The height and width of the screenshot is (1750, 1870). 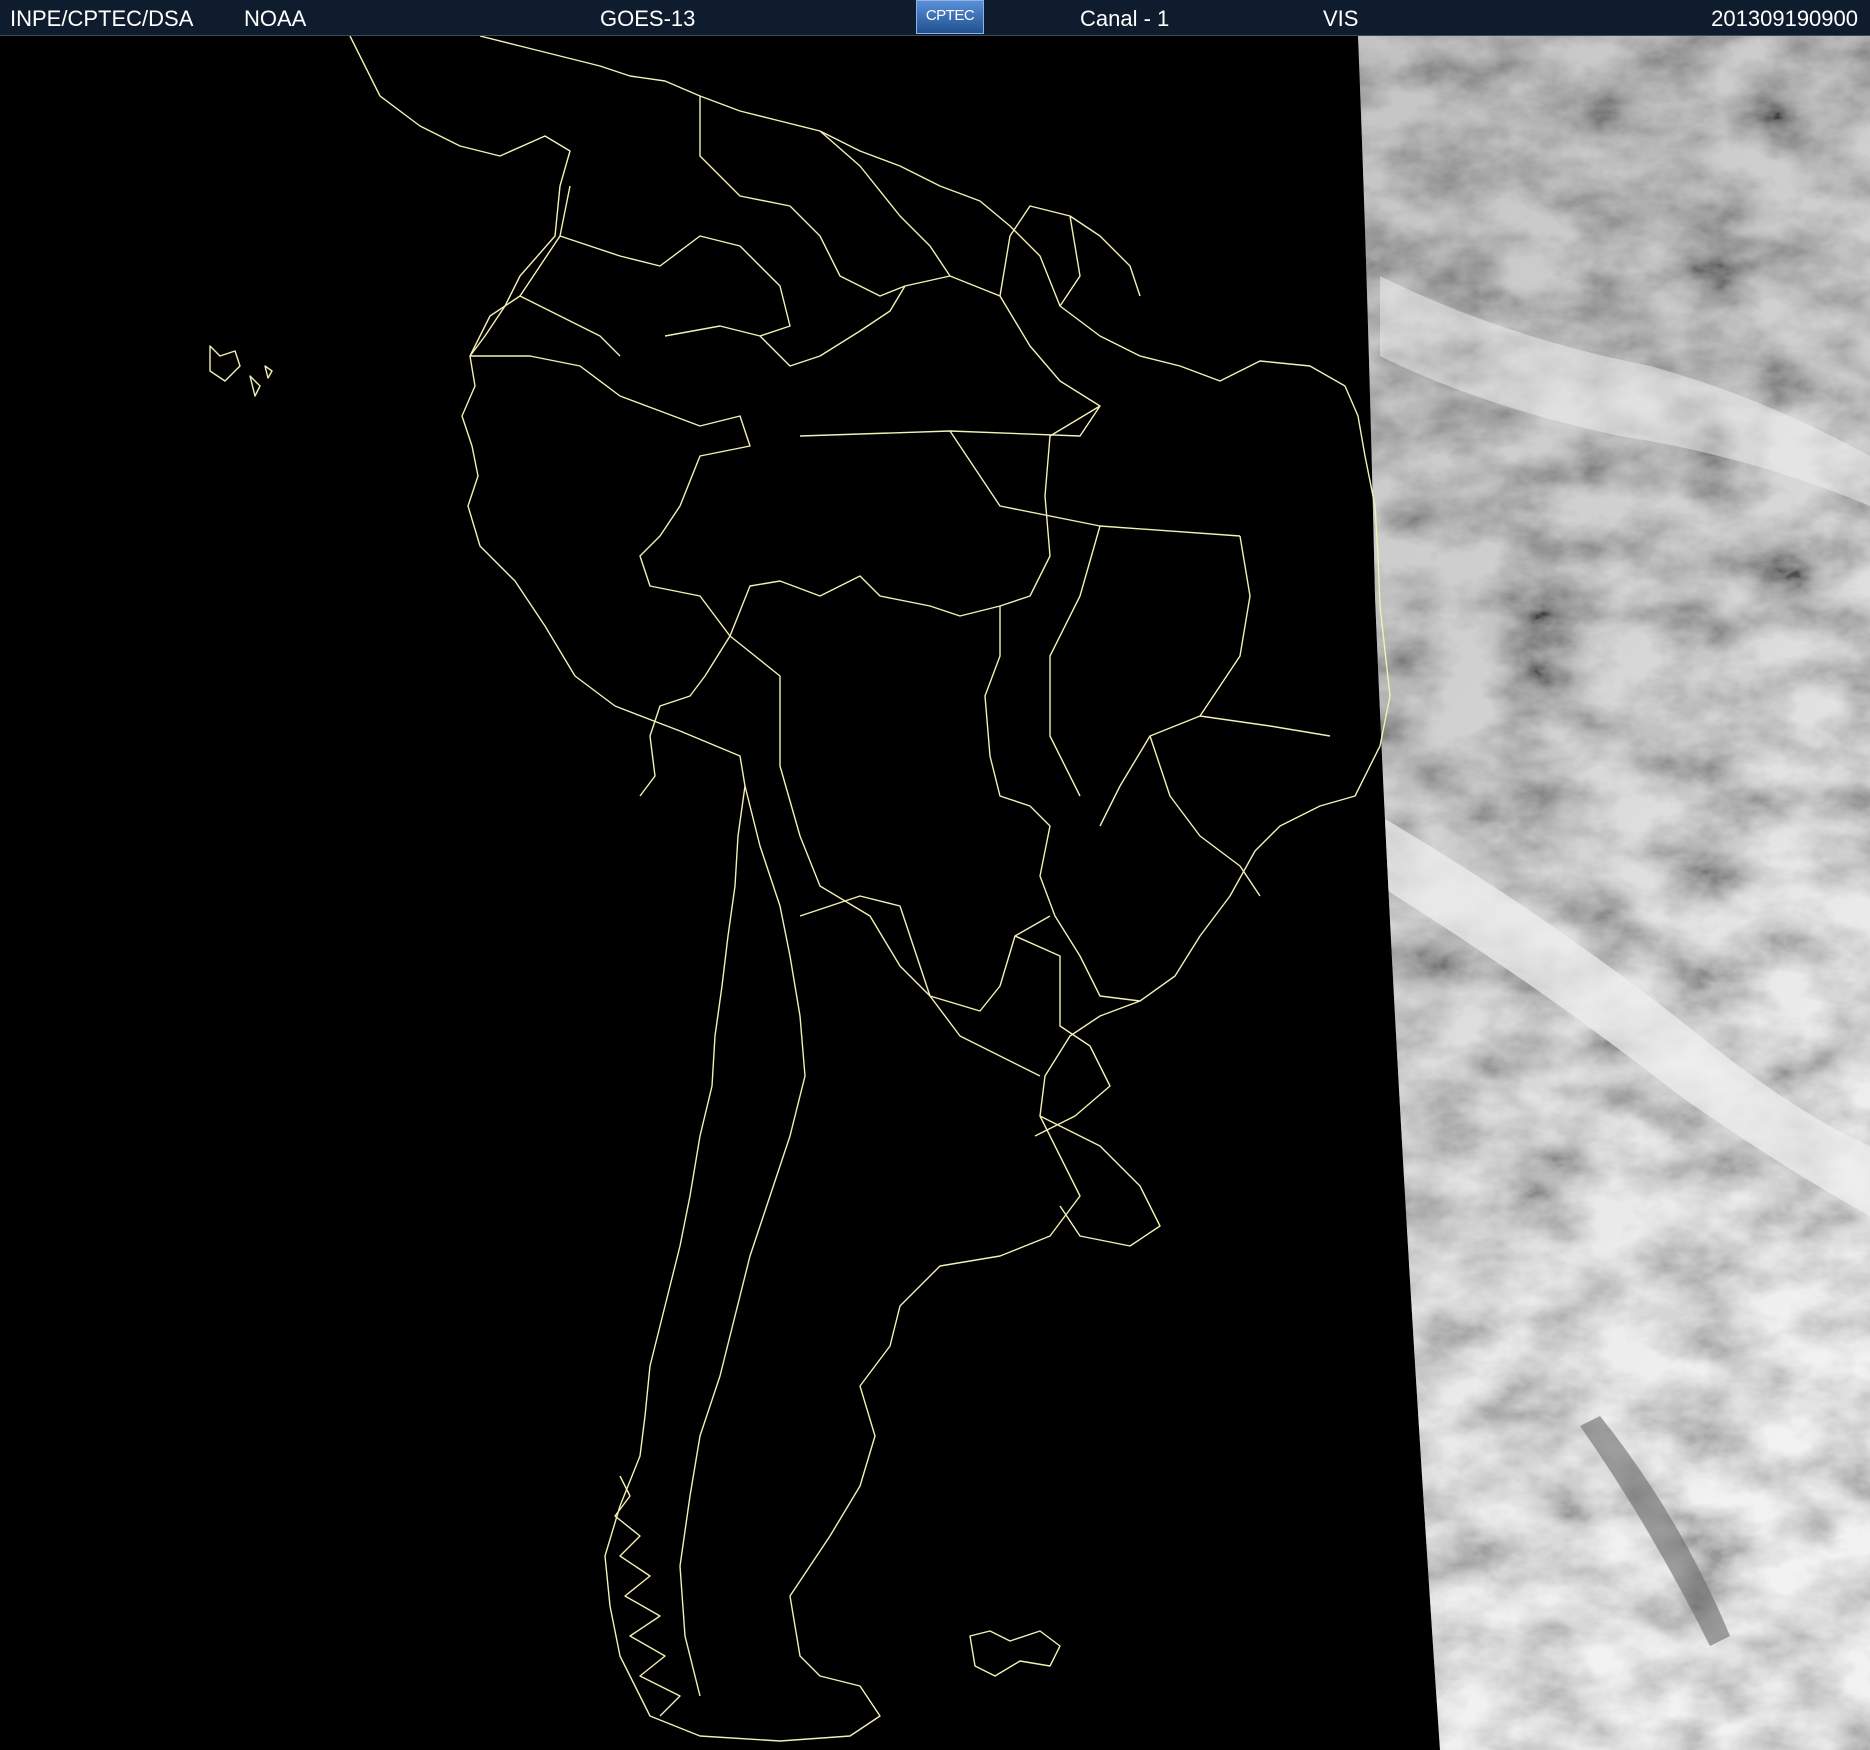 I want to click on channel-label: Canal - 1, so click(x=1125, y=18).